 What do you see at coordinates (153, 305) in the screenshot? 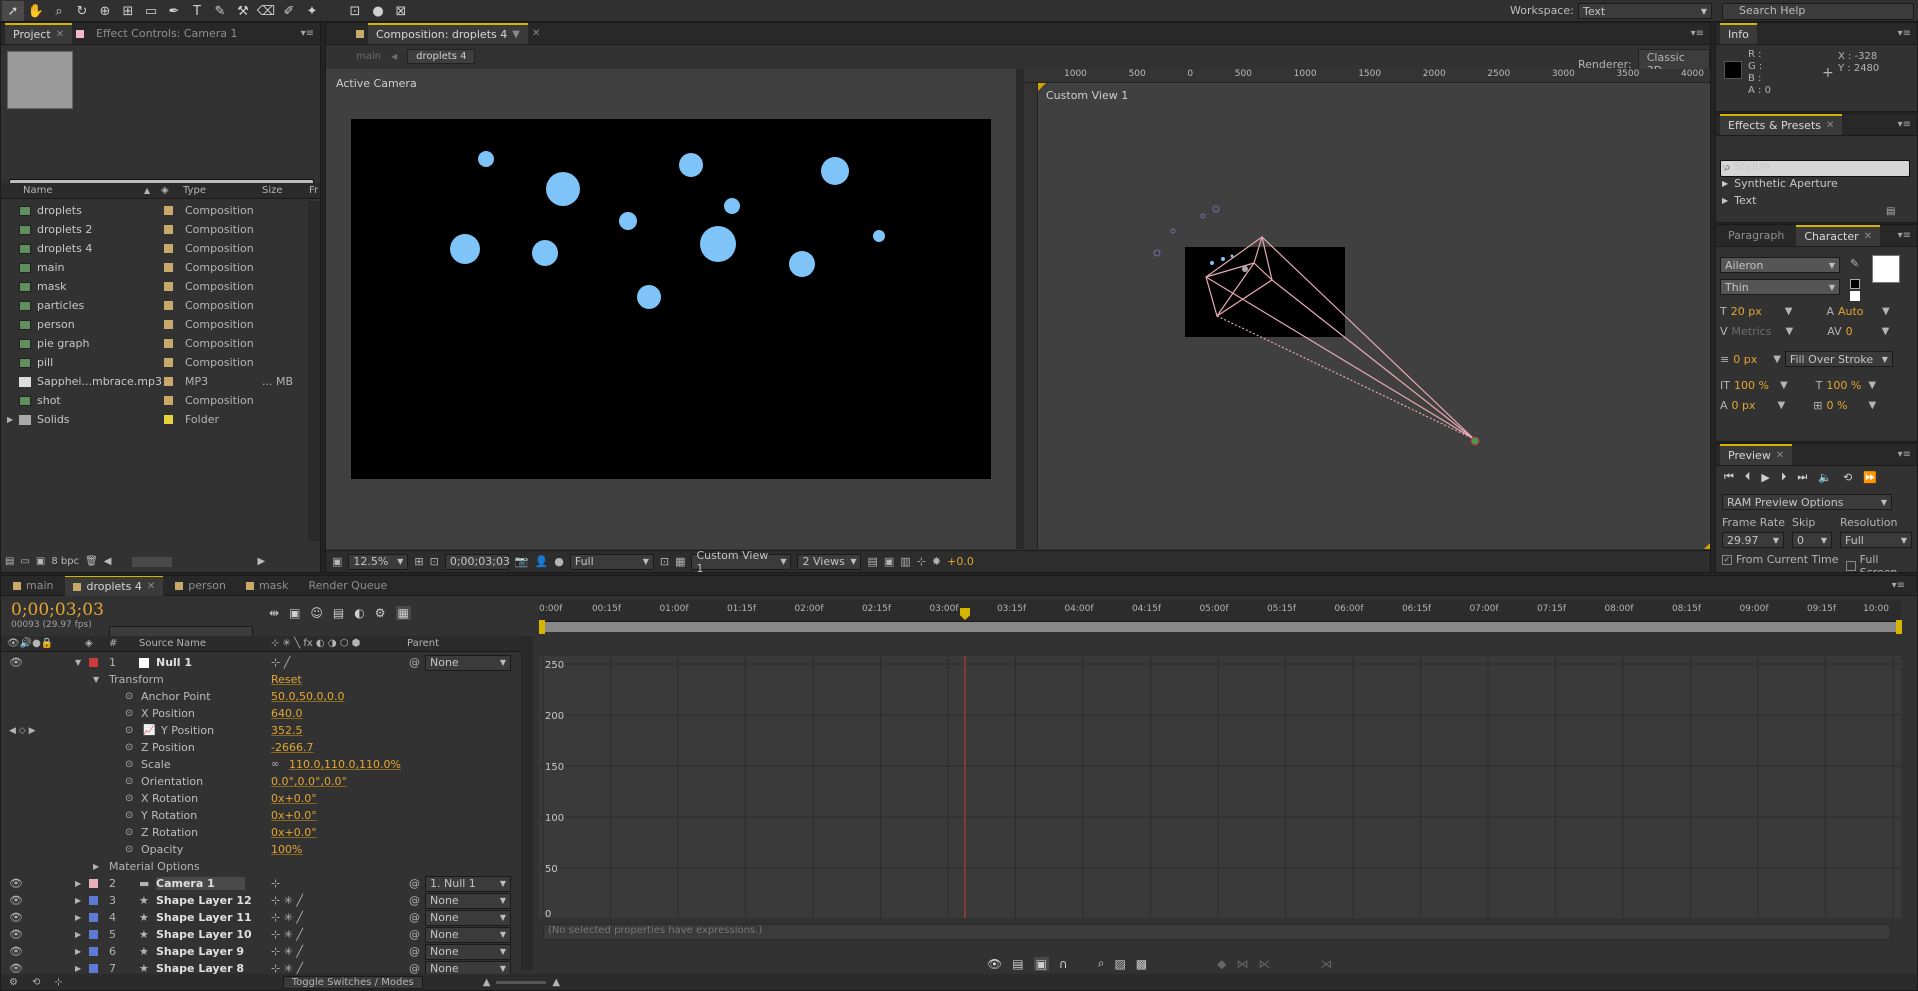
I see `project-item: particles Composition` at bounding box center [153, 305].